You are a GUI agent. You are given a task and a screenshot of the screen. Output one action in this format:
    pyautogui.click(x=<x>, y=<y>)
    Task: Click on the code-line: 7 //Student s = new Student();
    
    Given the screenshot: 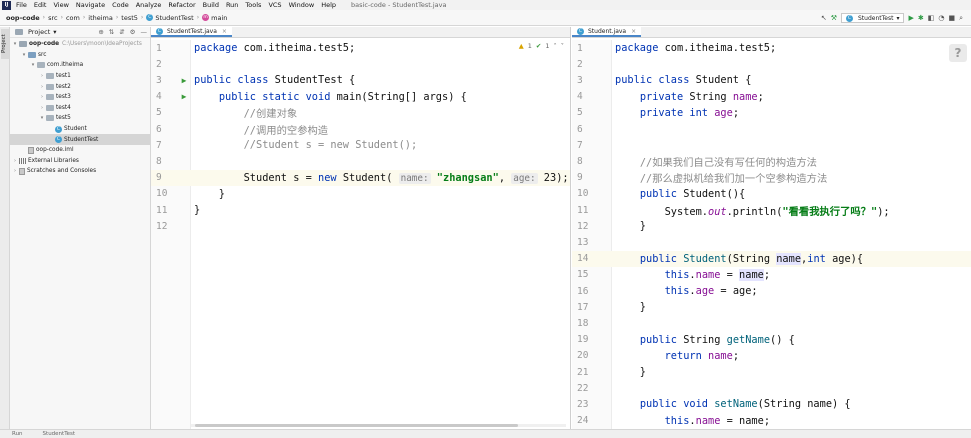 What is the action you would take?
    pyautogui.click(x=360, y=145)
    